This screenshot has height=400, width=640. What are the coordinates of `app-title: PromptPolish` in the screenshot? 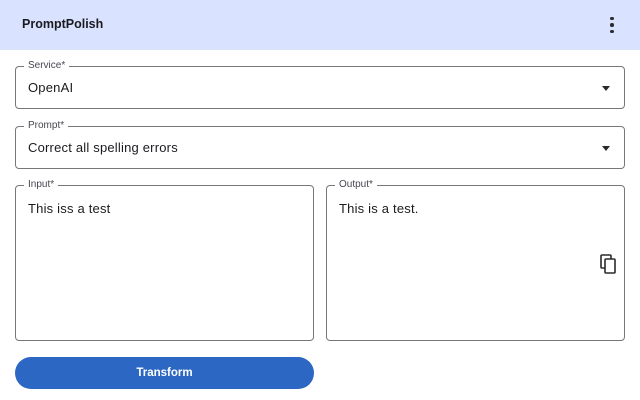 It's located at (63, 24).